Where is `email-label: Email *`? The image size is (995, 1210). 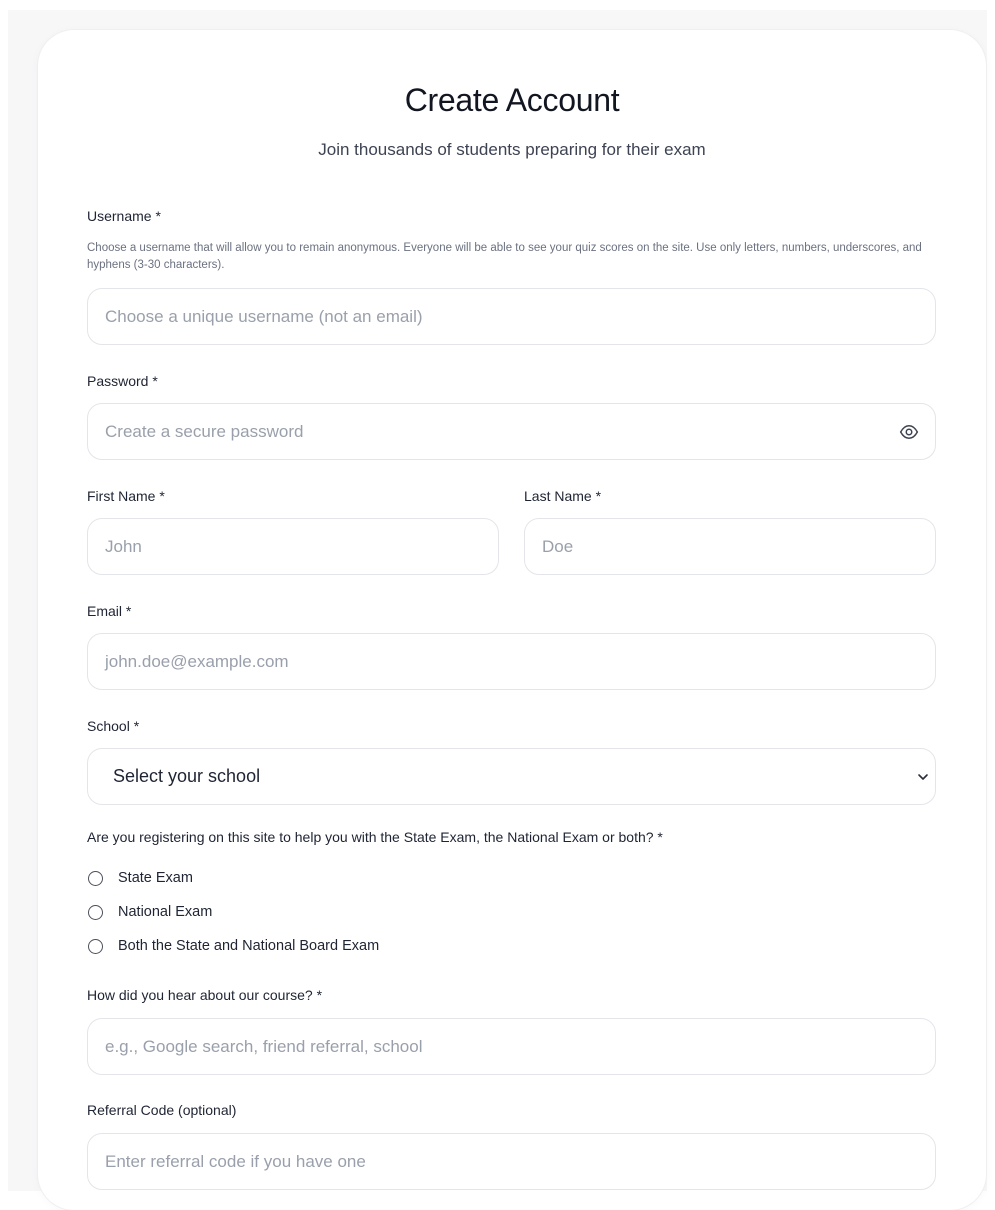
email-label: Email * is located at coordinates (109, 611).